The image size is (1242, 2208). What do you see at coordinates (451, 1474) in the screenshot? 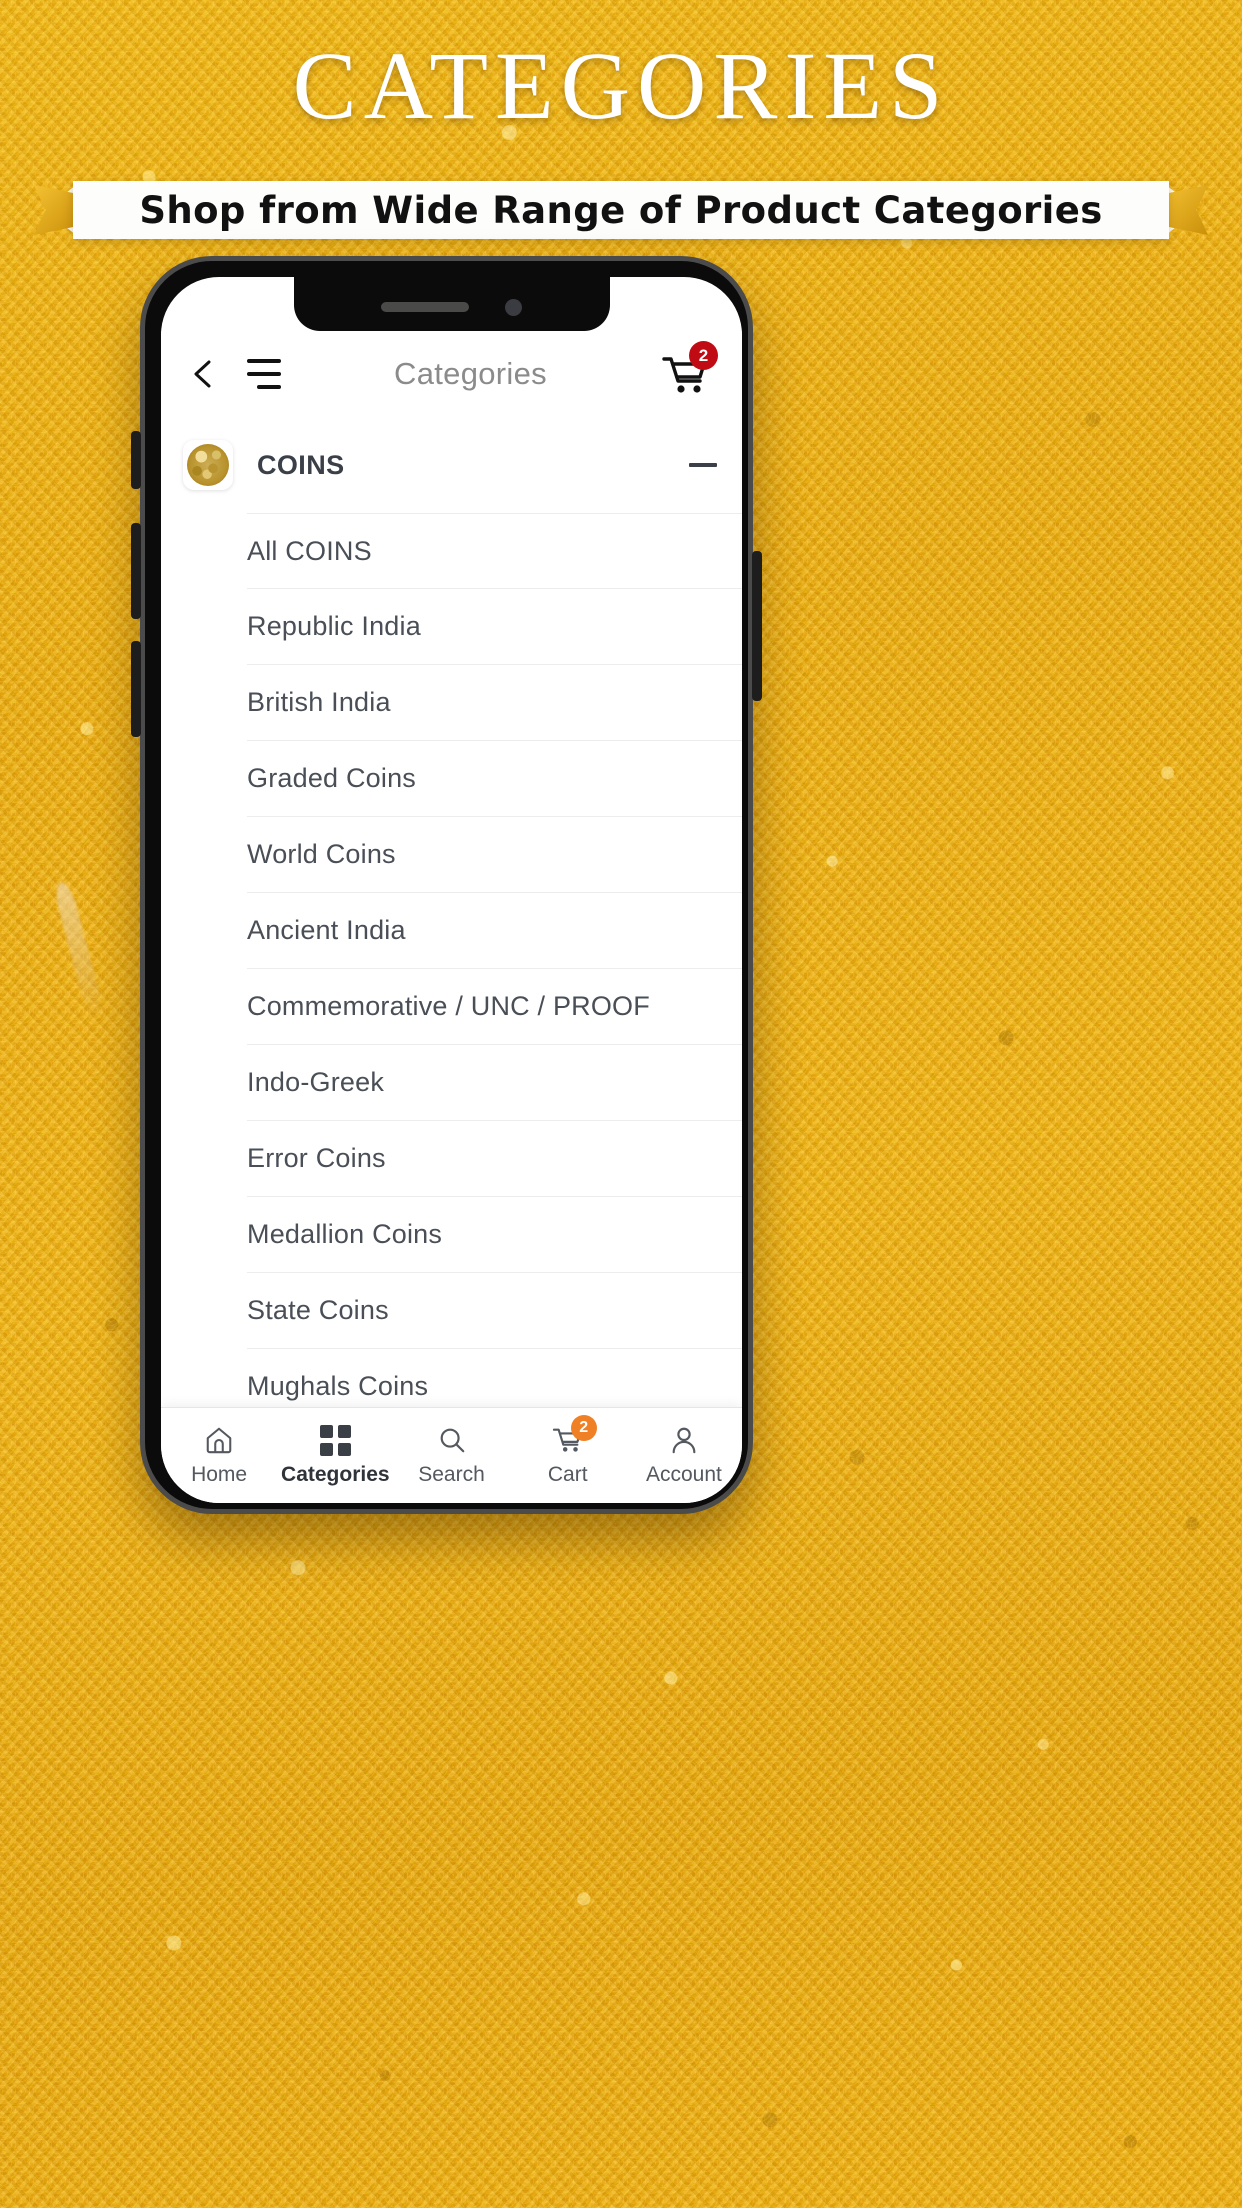
I see `nav-label: Search` at bounding box center [451, 1474].